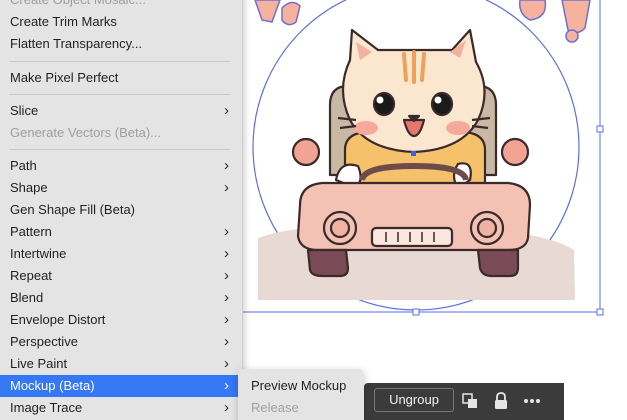 This screenshot has width=627, height=420. What do you see at coordinates (121, 78) in the screenshot?
I see `menu-item-make-pixel-perfect: Make Pixel Perfect` at bounding box center [121, 78].